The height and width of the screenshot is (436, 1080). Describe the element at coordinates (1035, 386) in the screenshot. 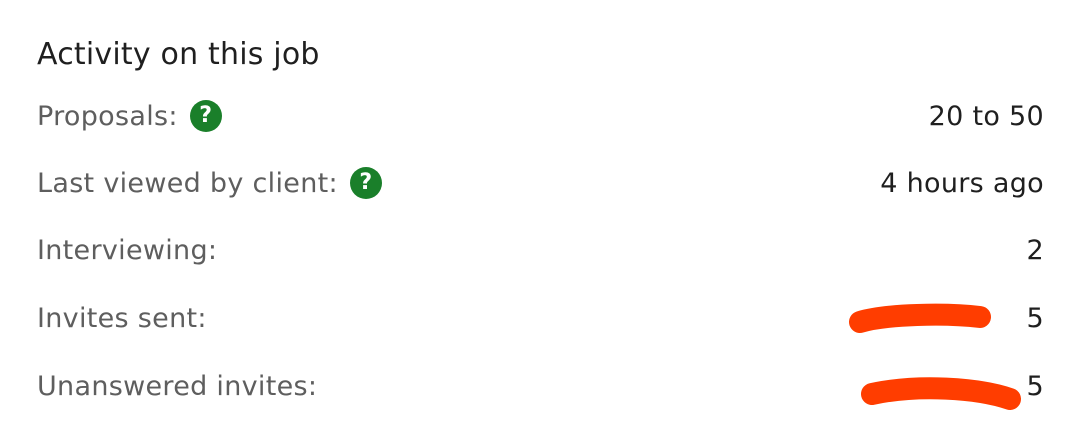

I see `unanswered-invites-value: 5` at that location.